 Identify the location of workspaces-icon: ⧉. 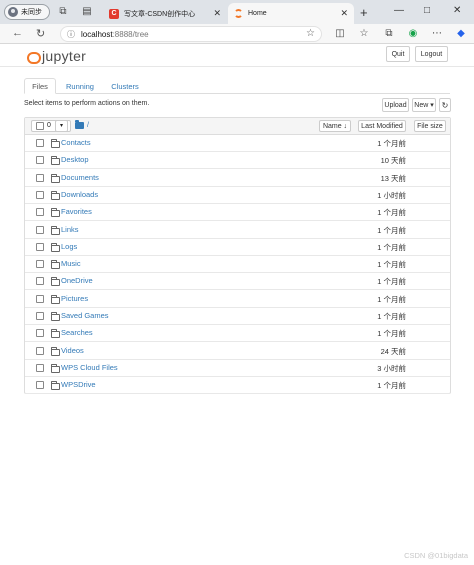
(63, 12).